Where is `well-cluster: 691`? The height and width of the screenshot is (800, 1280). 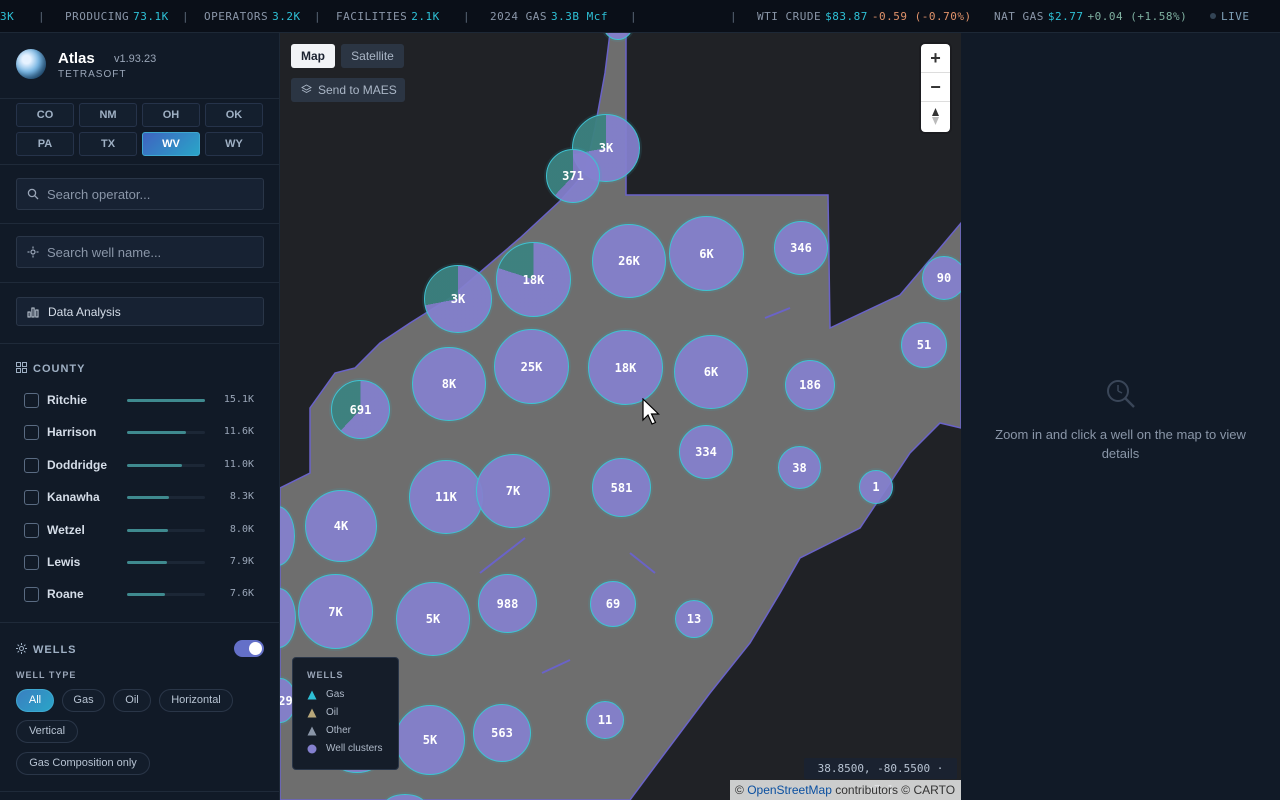 well-cluster: 691 is located at coordinates (360, 409).